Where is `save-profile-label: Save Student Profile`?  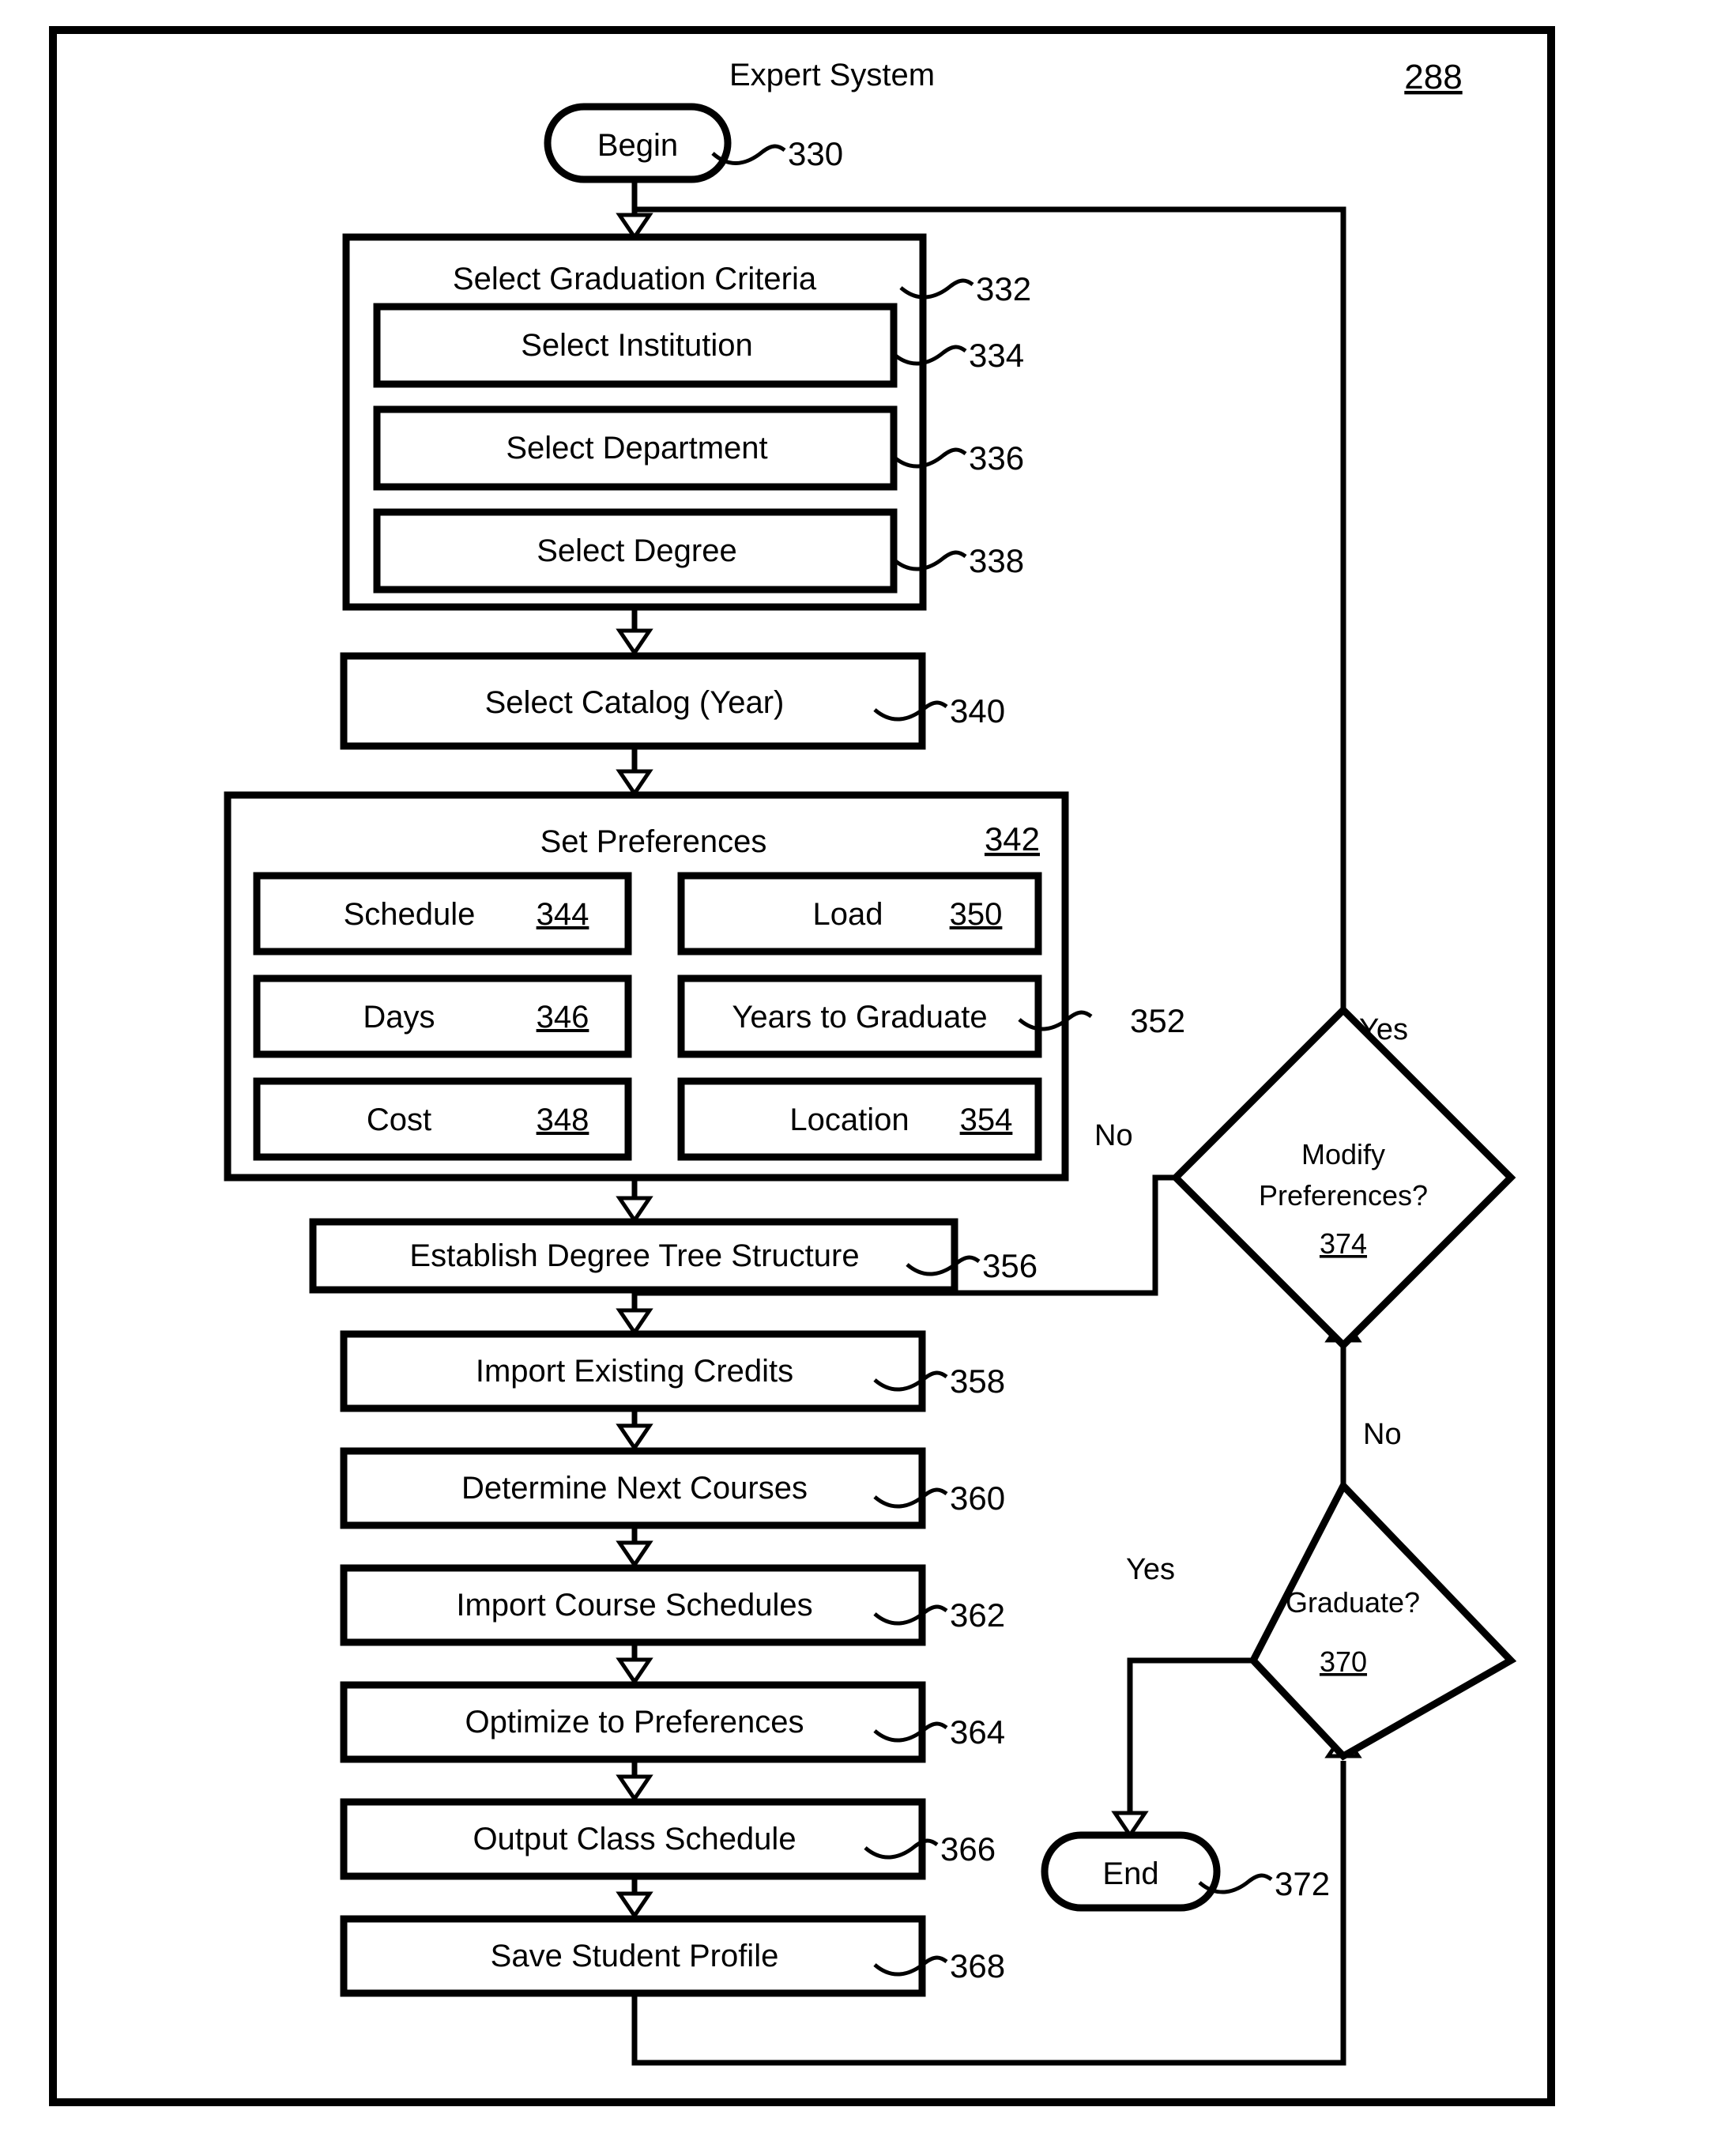 save-profile-label: Save Student Profile is located at coordinates (635, 1956).